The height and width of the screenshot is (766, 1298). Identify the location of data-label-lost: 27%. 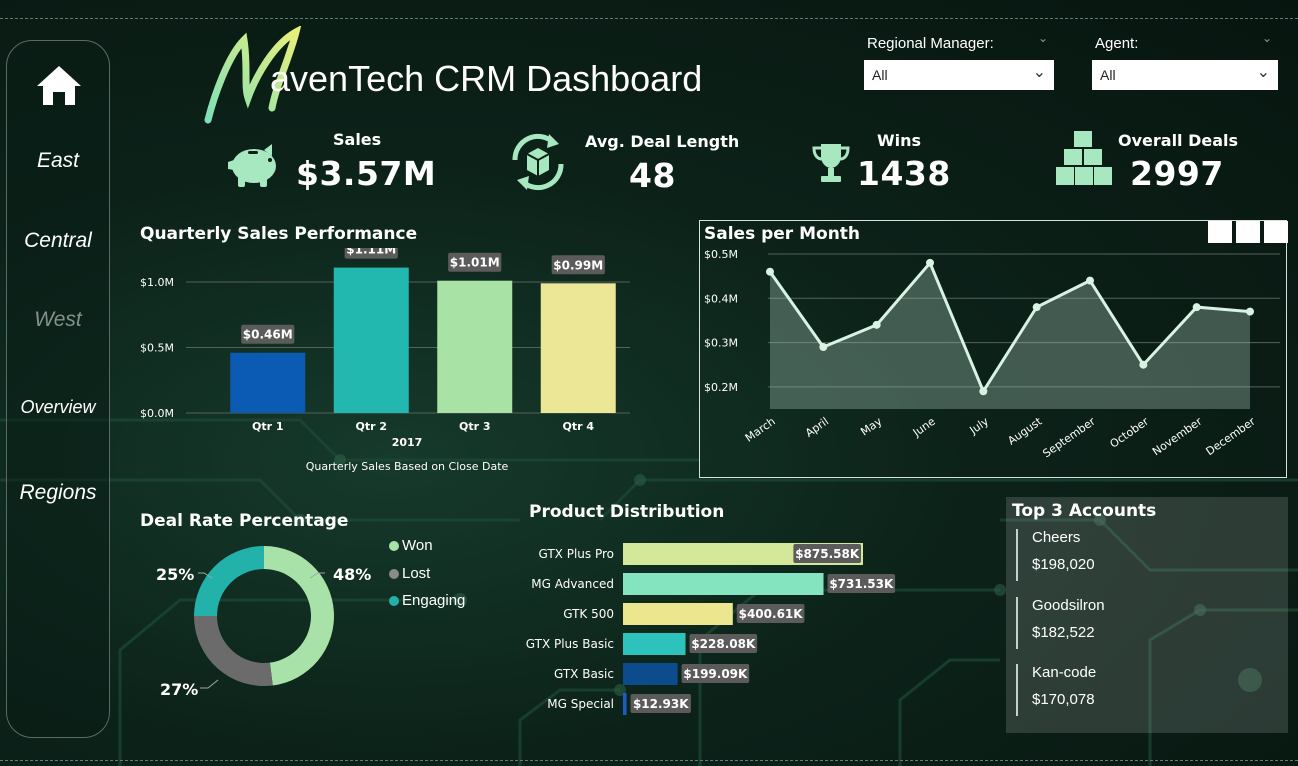
(179, 689).